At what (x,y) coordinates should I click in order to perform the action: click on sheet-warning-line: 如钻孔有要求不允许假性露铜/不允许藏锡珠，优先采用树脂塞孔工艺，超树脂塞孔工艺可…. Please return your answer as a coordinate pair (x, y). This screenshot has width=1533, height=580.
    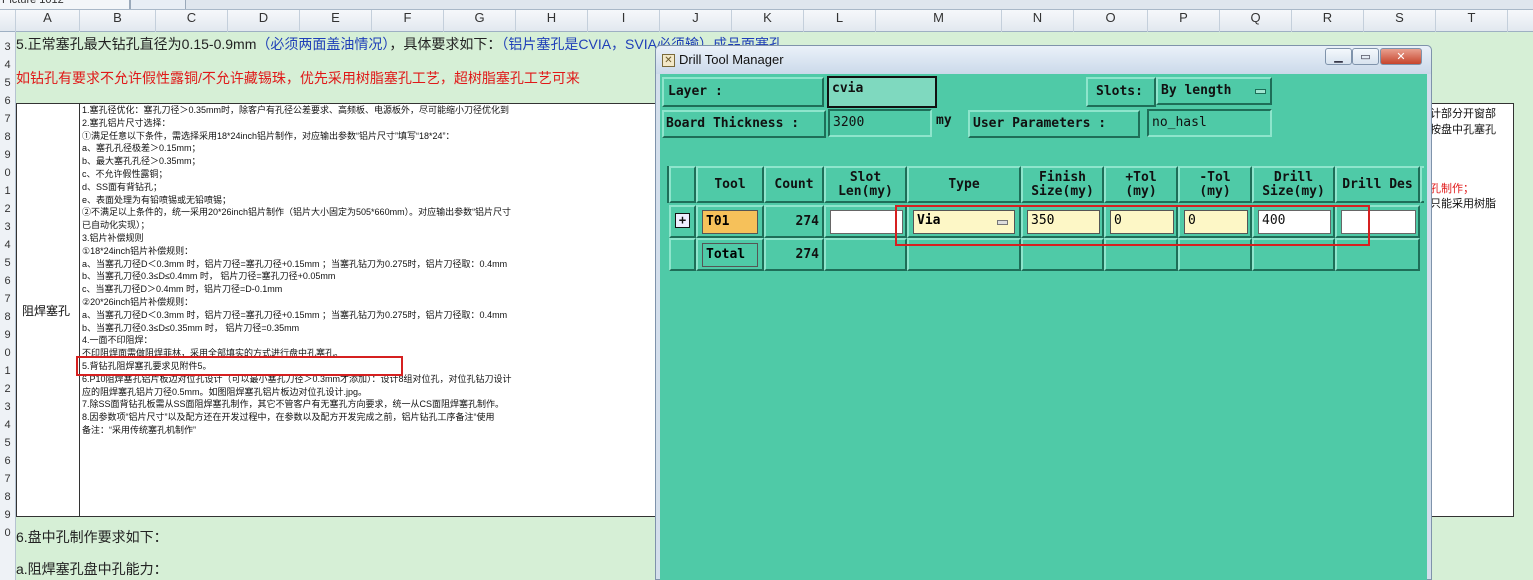
    Looking at the image, I should click on (298, 78).